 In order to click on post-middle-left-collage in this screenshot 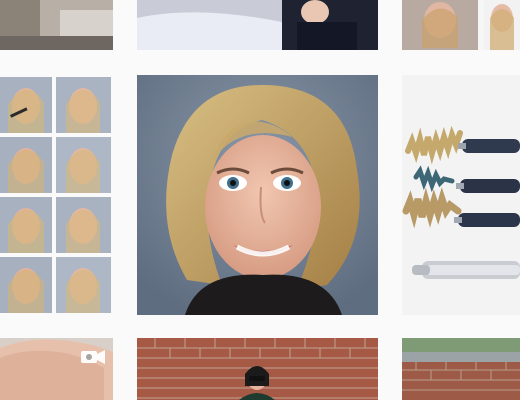, I will do `click(56, 195)`.